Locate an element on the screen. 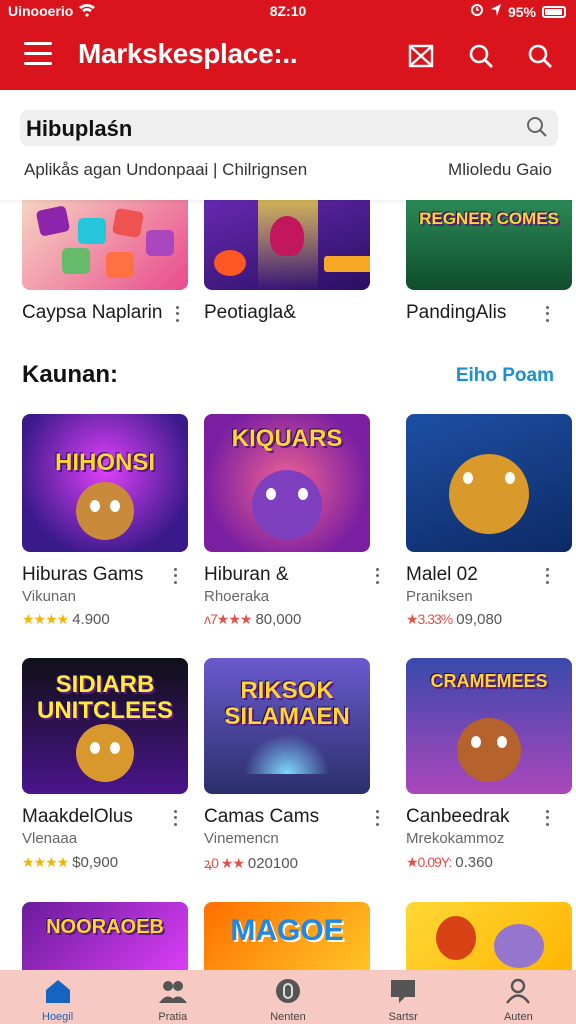 The width and height of the screenshot is (576, 1024). filter-chips: Aplikås agan Undonpaai | Chilrignsen is located at coordinates (165, 170).